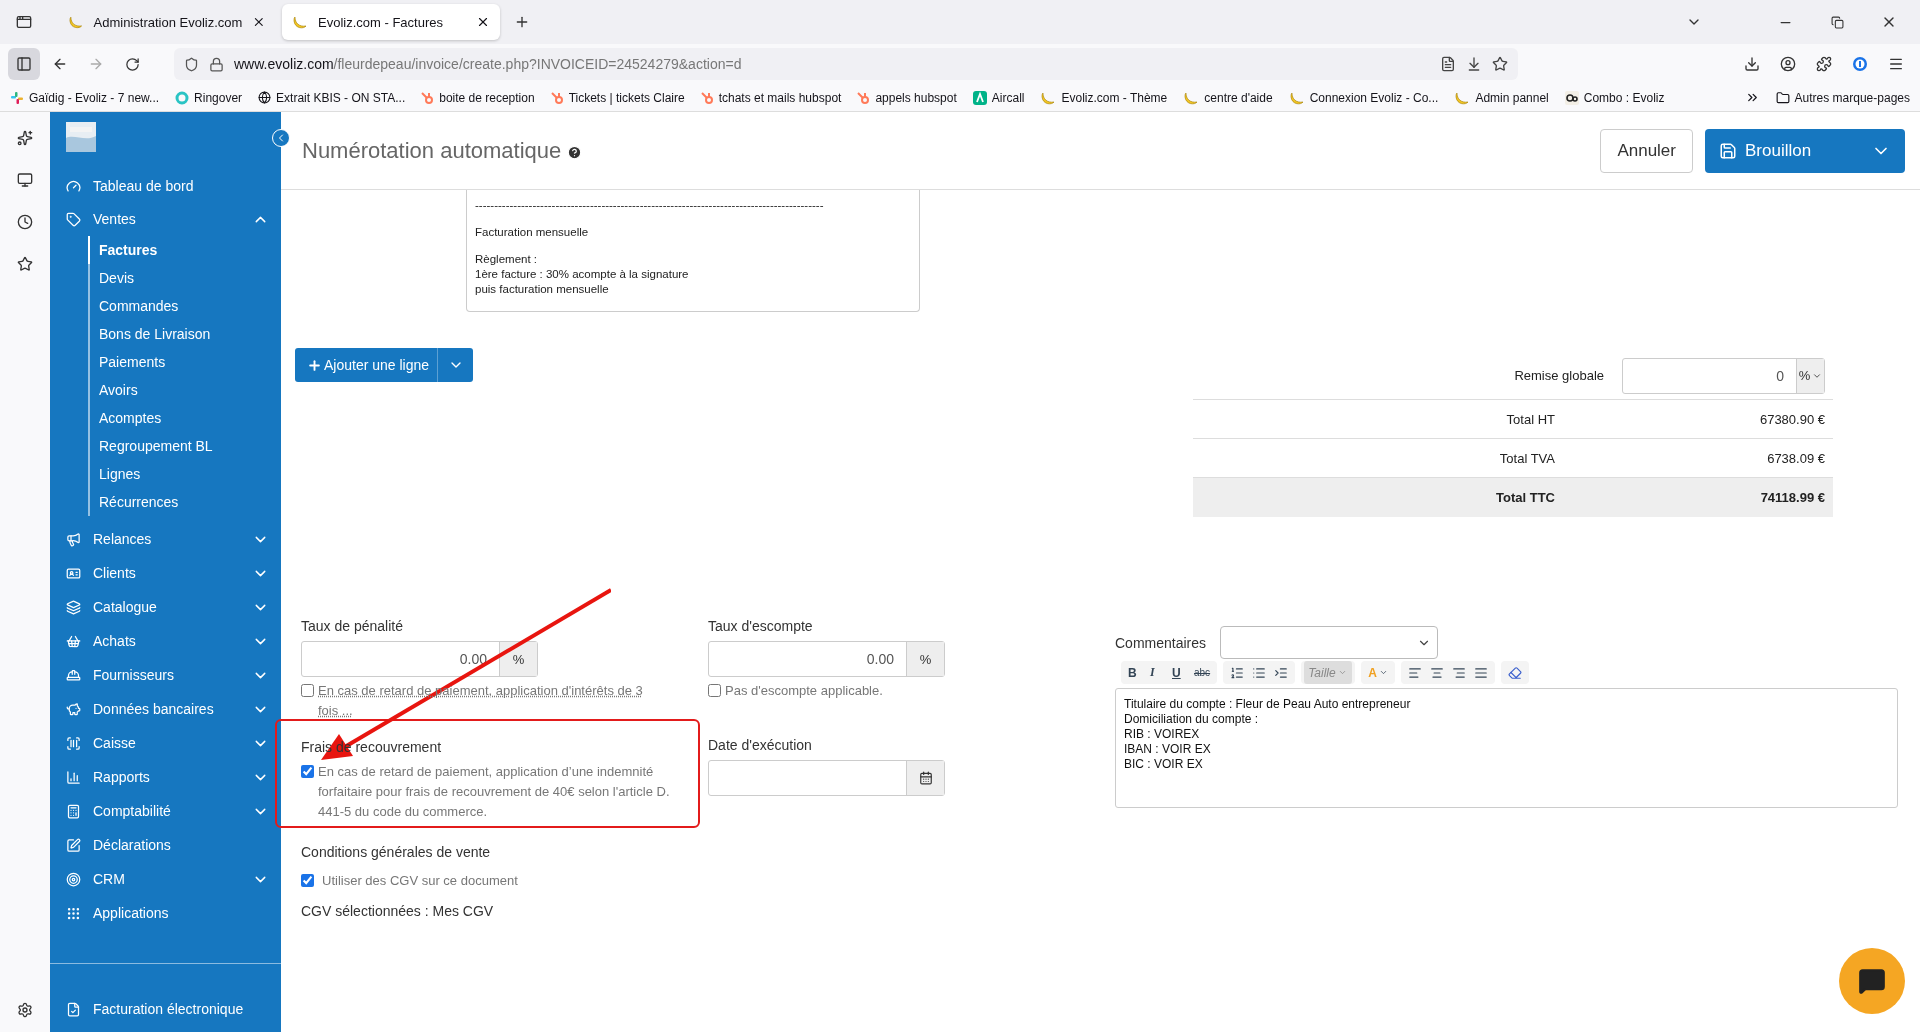 The image size is (1920, 1032). I want to click on bold-button: B, so click(1135, 672).